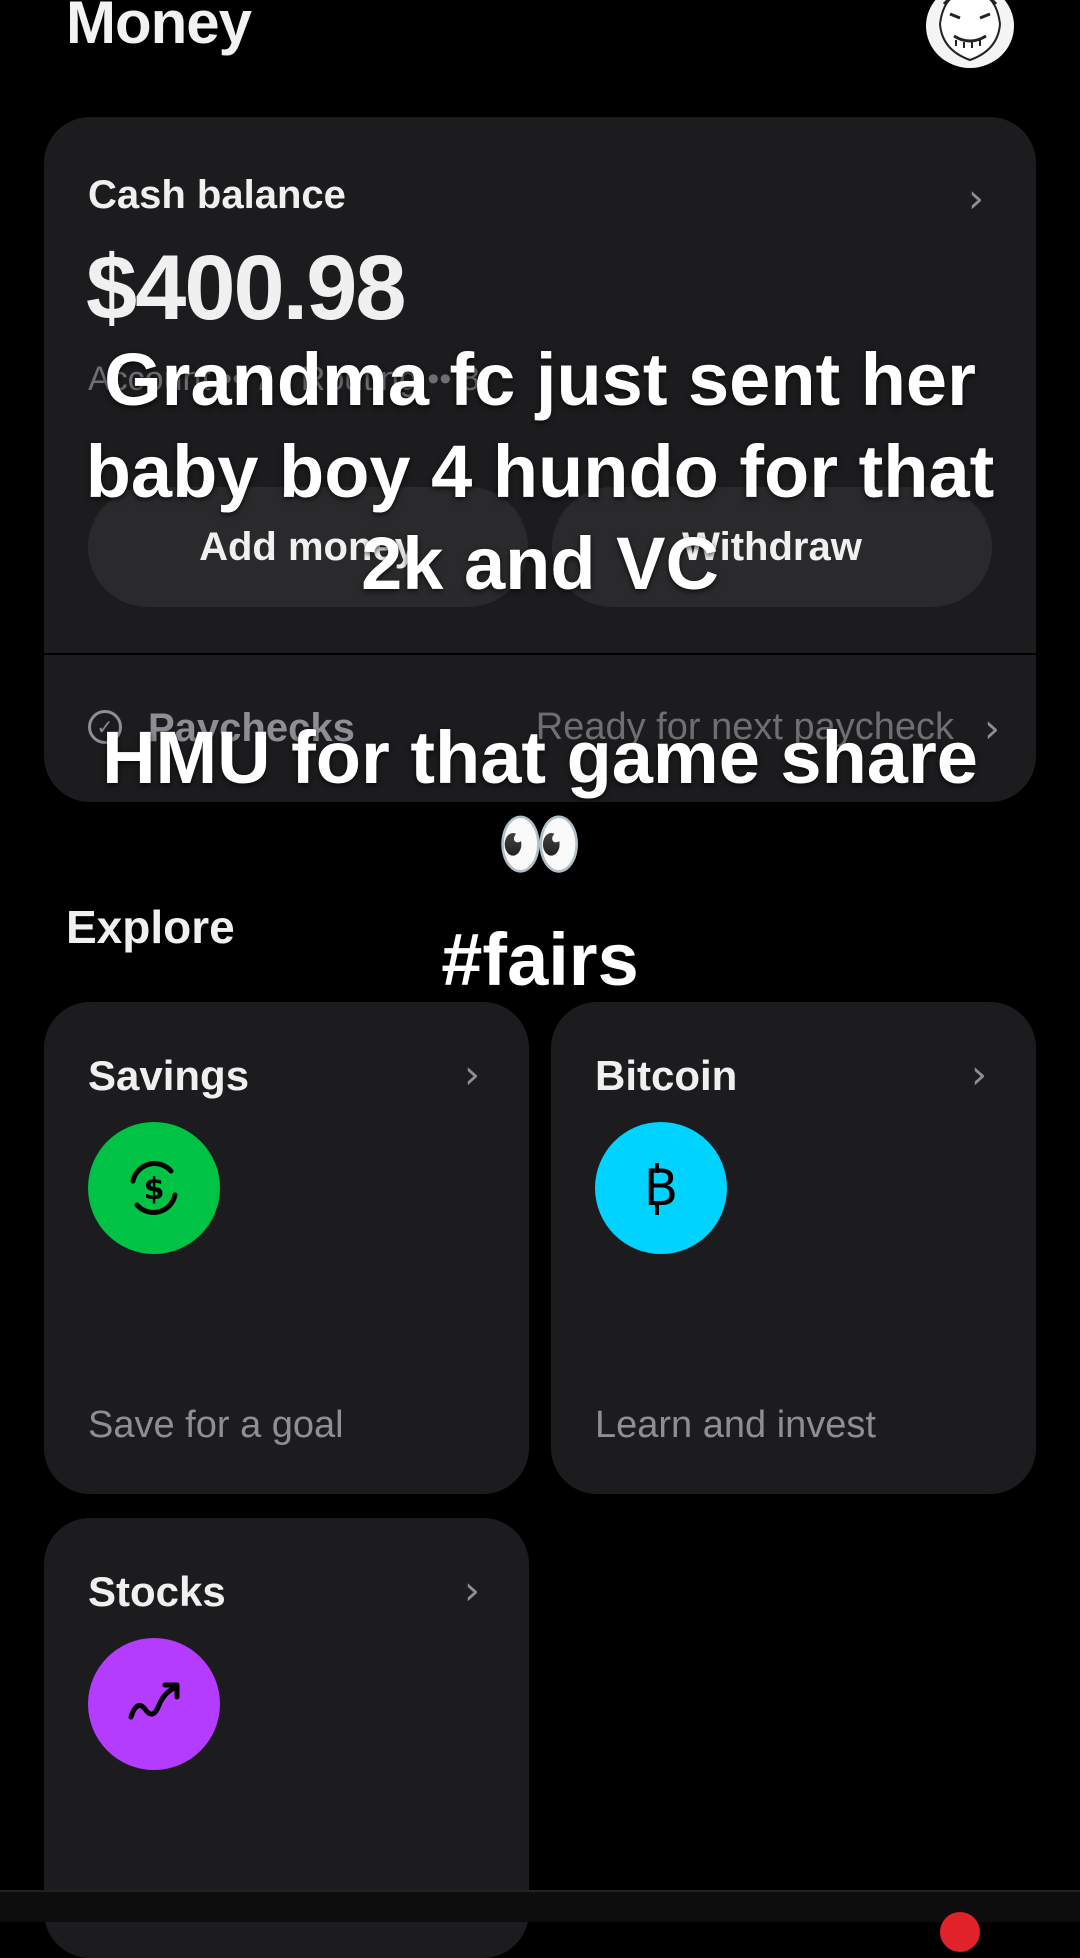  I want to click on bitcoin-subtitle: Learn and invest, so click(735, 1425).